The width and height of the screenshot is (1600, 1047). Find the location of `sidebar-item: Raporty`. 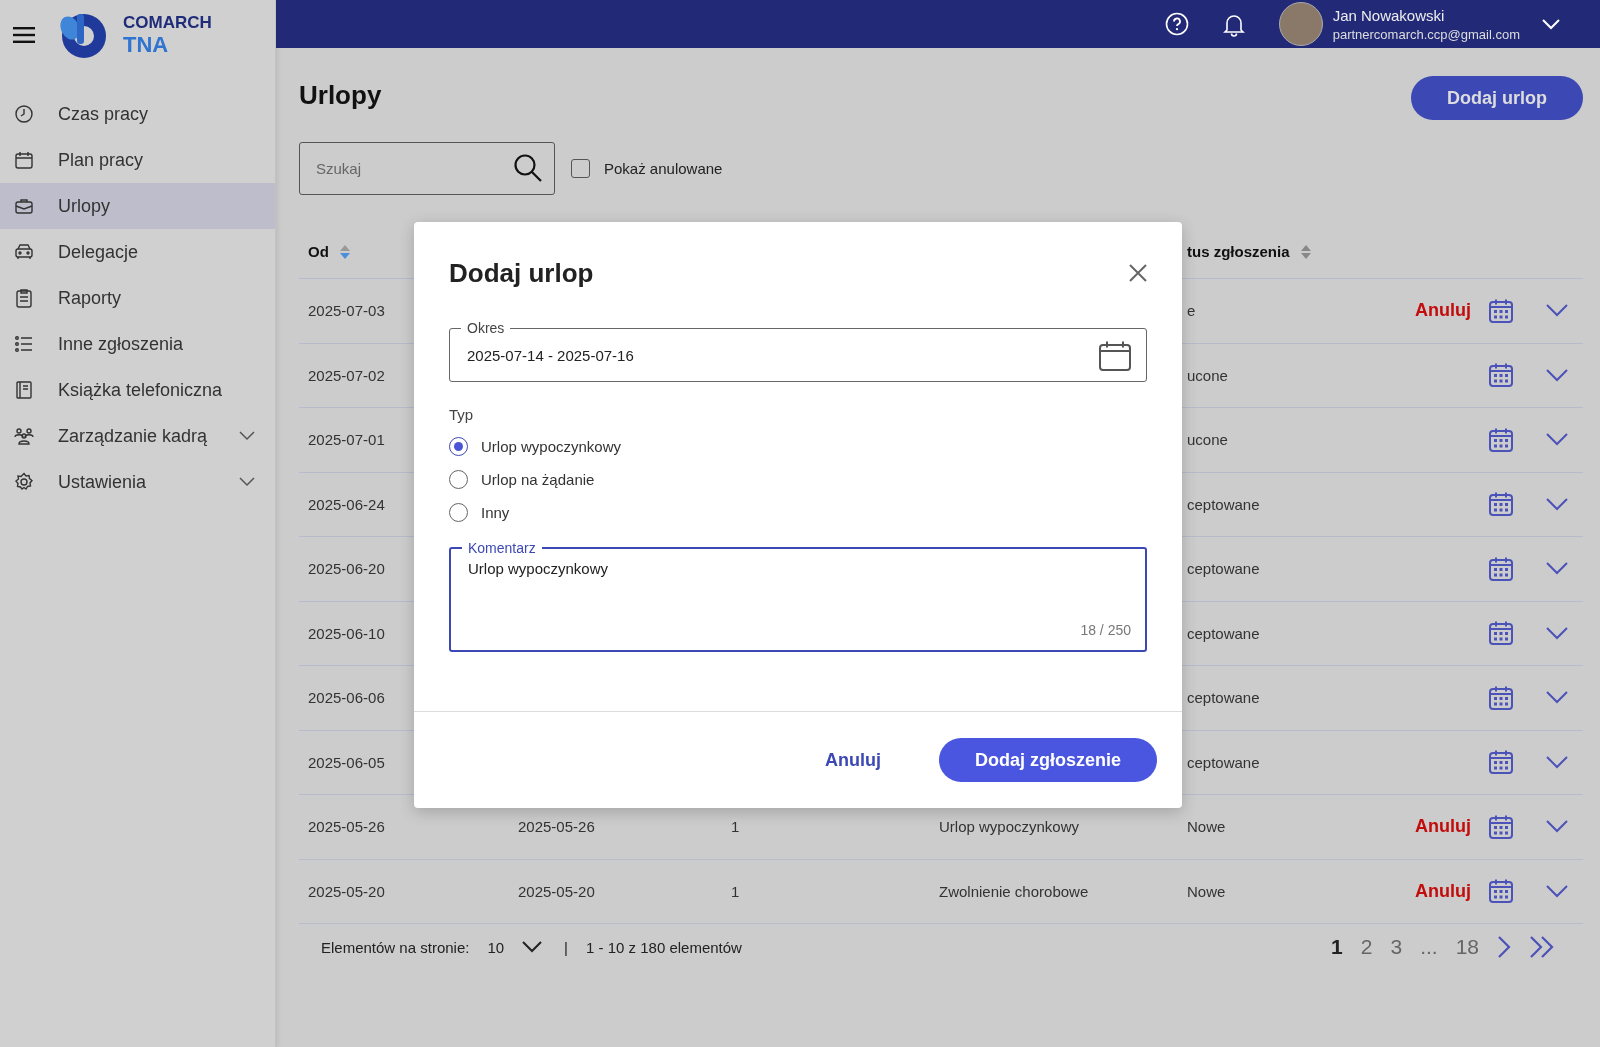

sidebar-item: Raporty is located at coordinates (137, 298).